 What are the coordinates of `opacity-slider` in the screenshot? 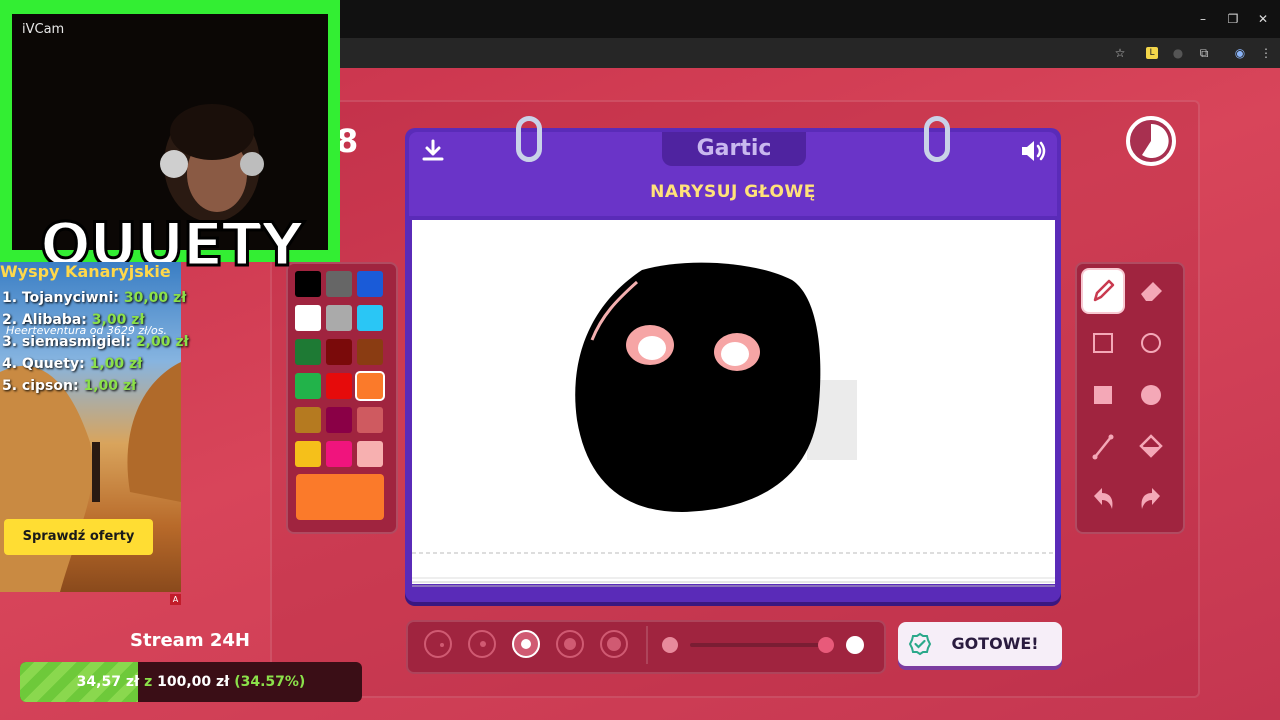 It's located at (755, 645).